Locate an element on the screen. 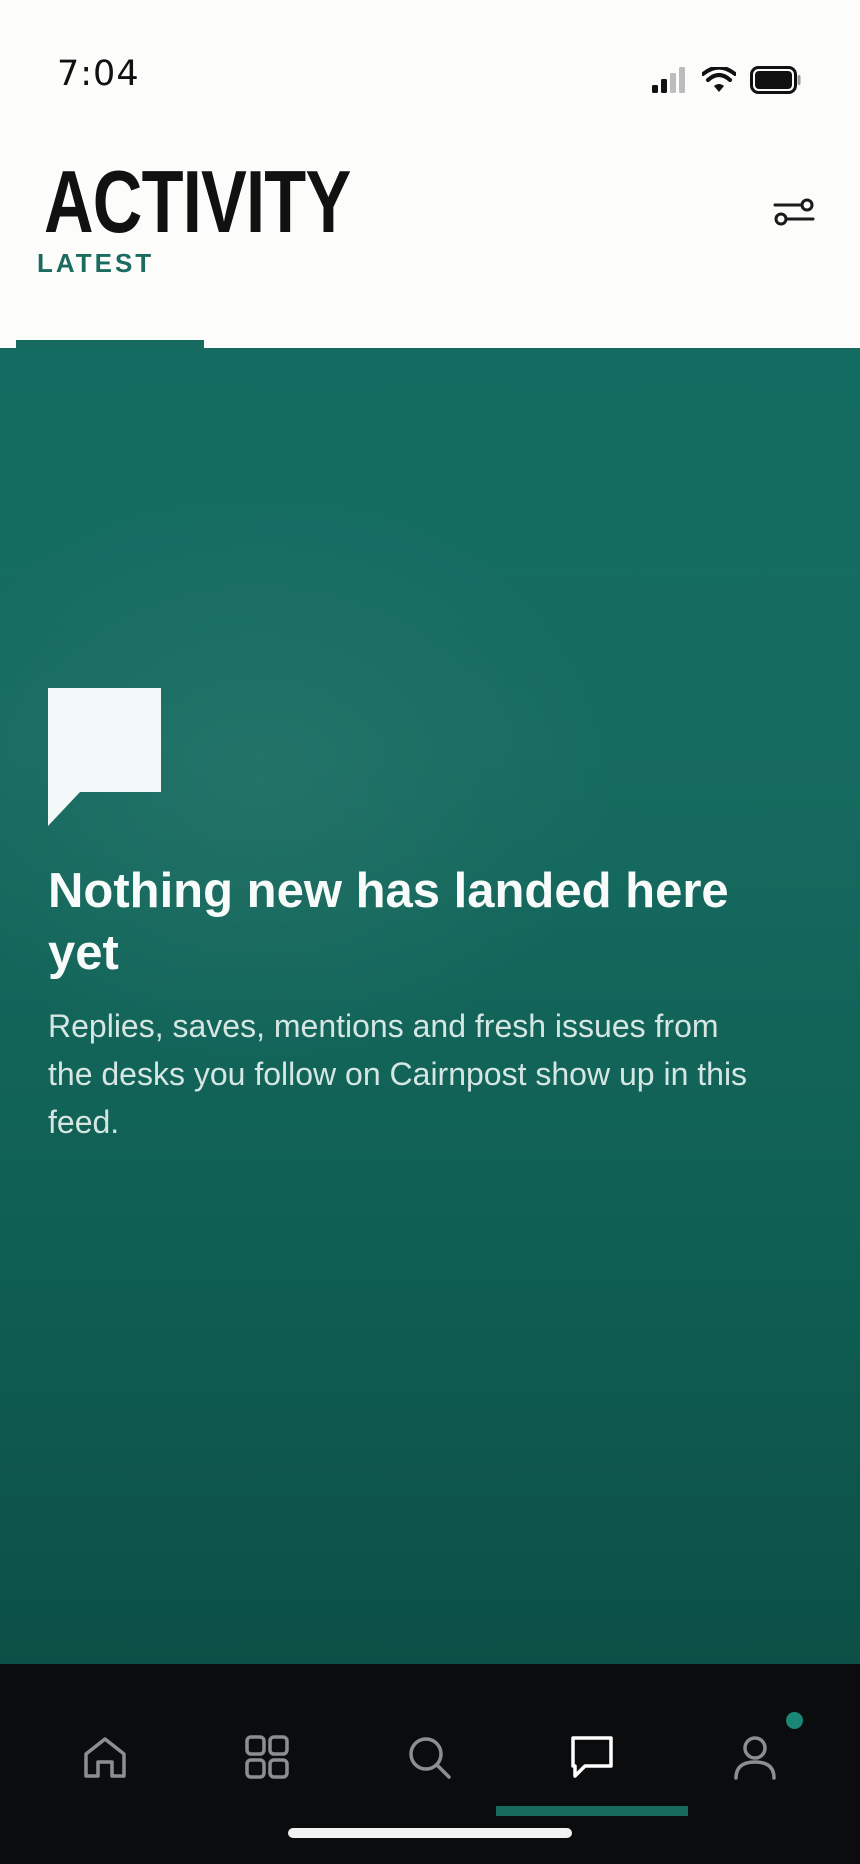  header: ACTIVITY LATEST is located at coordinates (430, 235).